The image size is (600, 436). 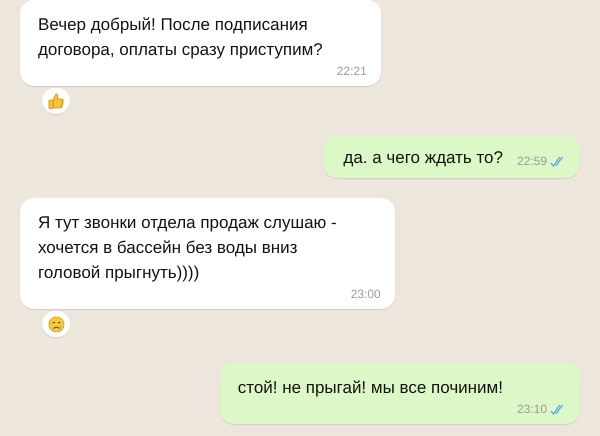 I want to click on message-text: да. а чего ждать то?, so click(x=423, y=158).